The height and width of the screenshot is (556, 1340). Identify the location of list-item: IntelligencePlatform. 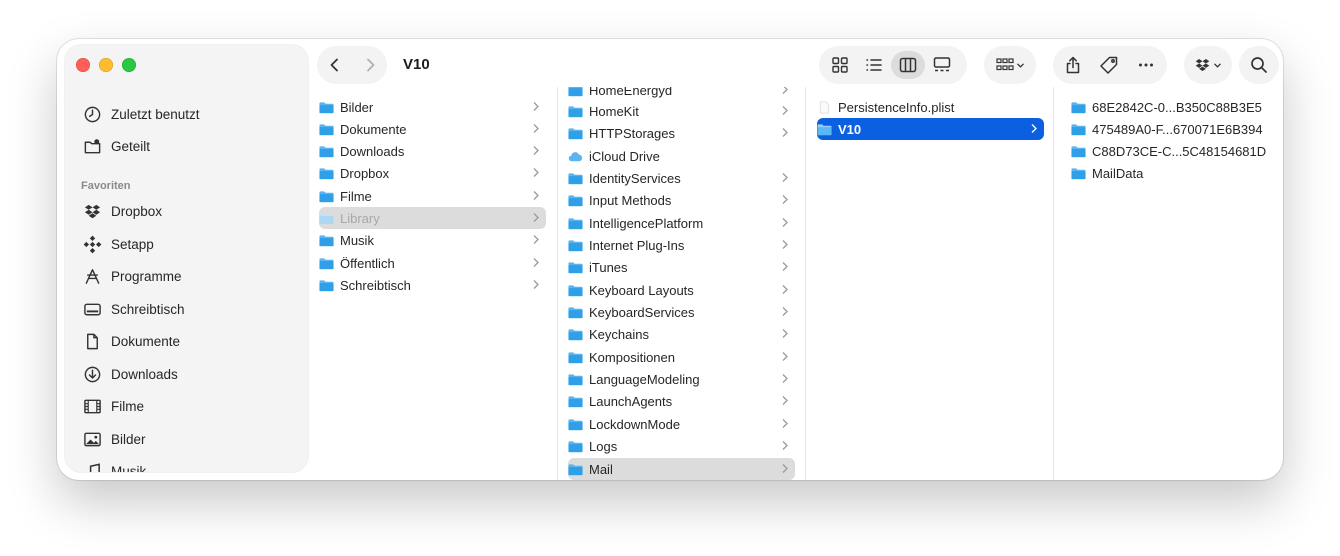
(681, 223).